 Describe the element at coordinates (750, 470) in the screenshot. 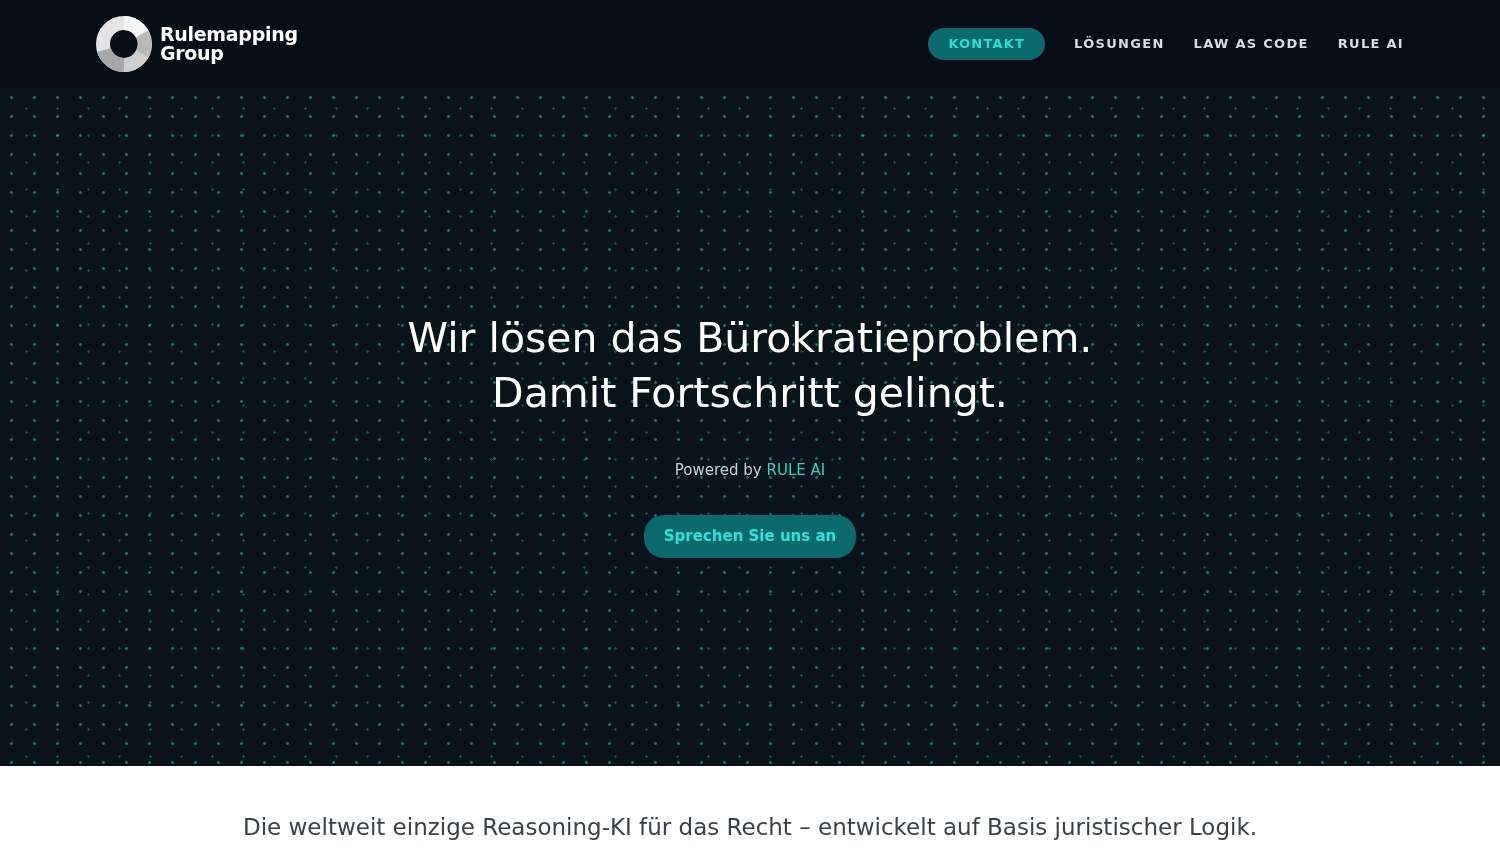

I see `powered-by-text: Powered by RULE AI` at that location.